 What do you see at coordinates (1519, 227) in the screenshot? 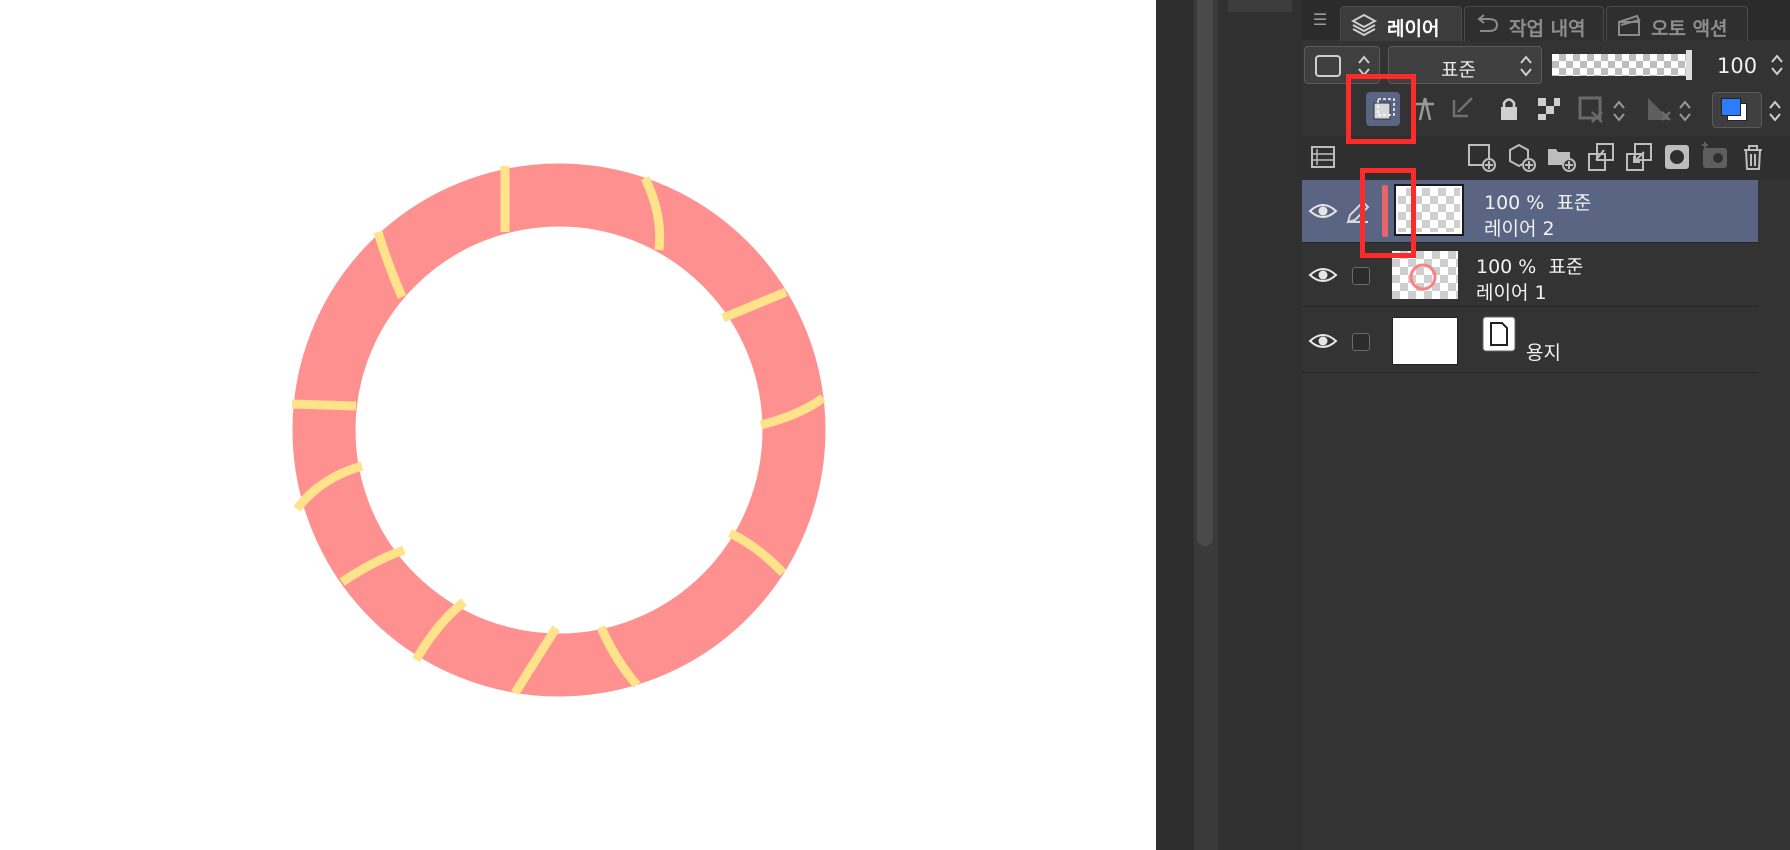
I see `layer-name: 레이어 2` at bounding box center [1519, 227].